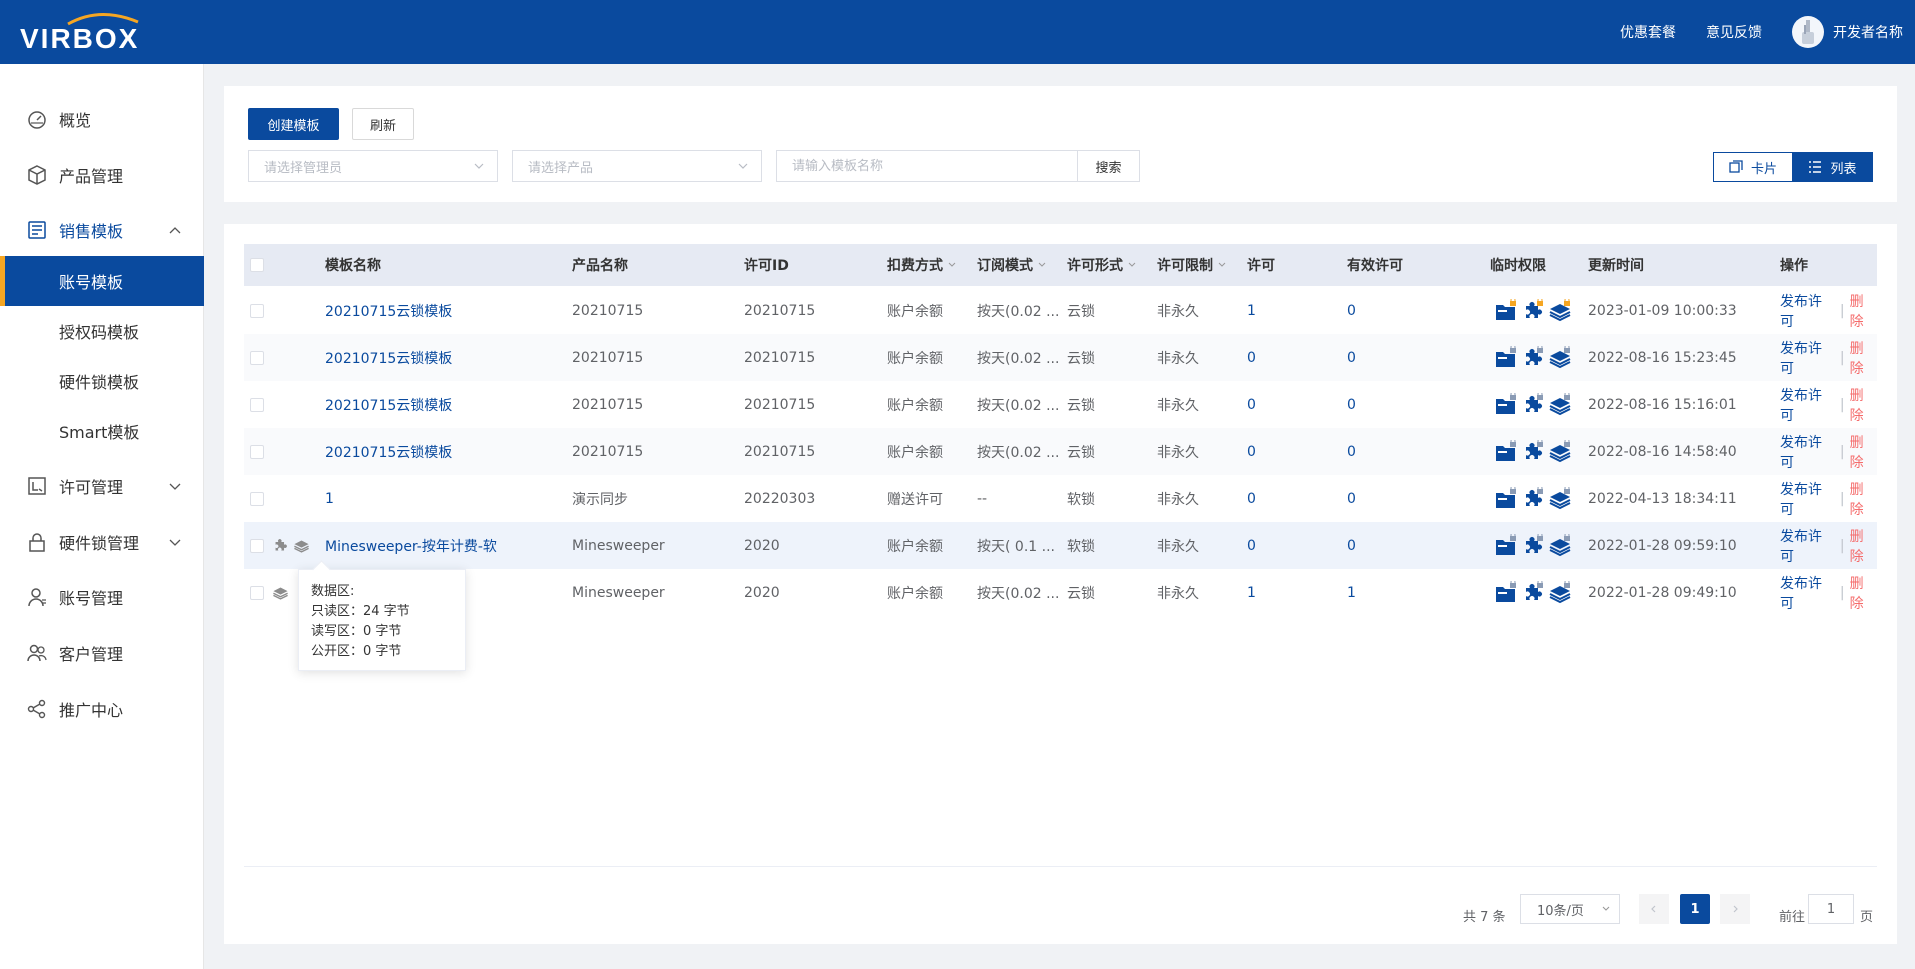 The height and width of the screenshot is (969, 1915). What do you see at coordinates (1192, 265) in the screenshot?
I see `col-license-limit: 许可限制` at bounding box center [1192, 265].